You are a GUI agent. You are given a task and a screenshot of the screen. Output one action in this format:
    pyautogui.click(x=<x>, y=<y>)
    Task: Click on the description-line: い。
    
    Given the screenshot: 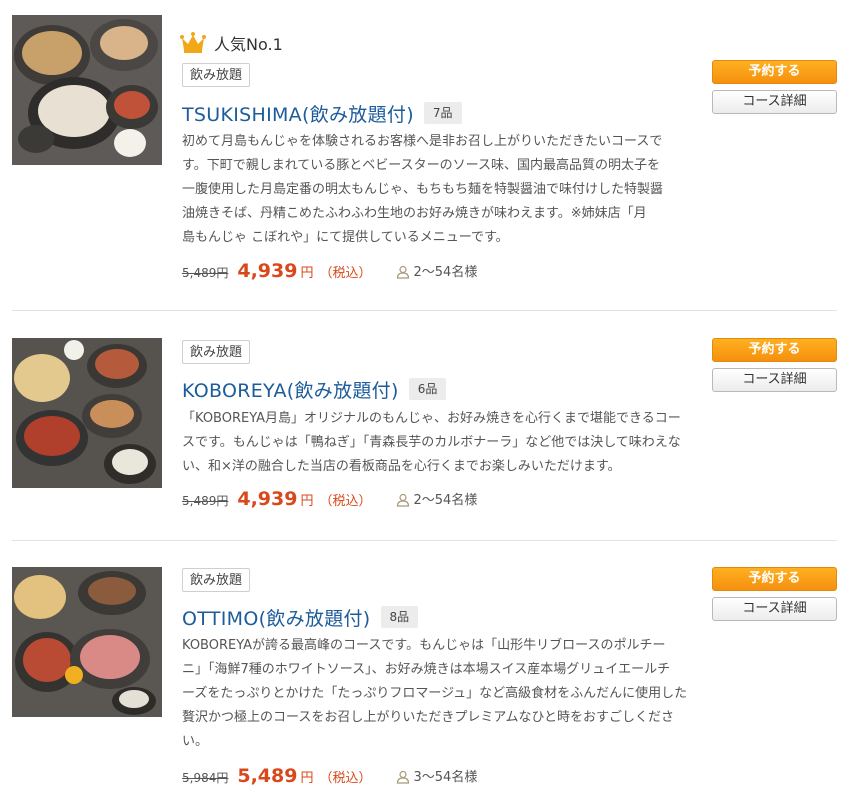 What is the action you would take?
    pyautogui.click(x=195, y=741)
    